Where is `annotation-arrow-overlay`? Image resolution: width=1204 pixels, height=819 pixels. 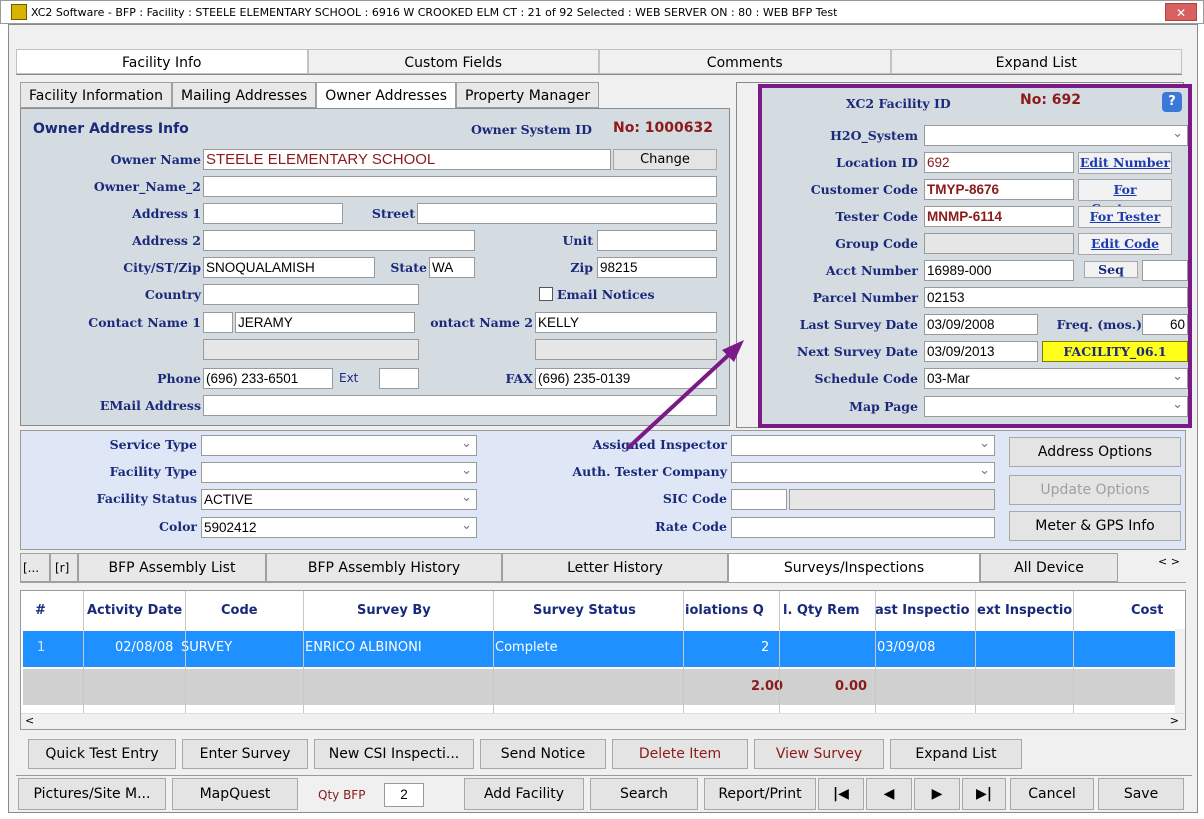
annotation-arrow-overlay is located at coordinates (685, 395).